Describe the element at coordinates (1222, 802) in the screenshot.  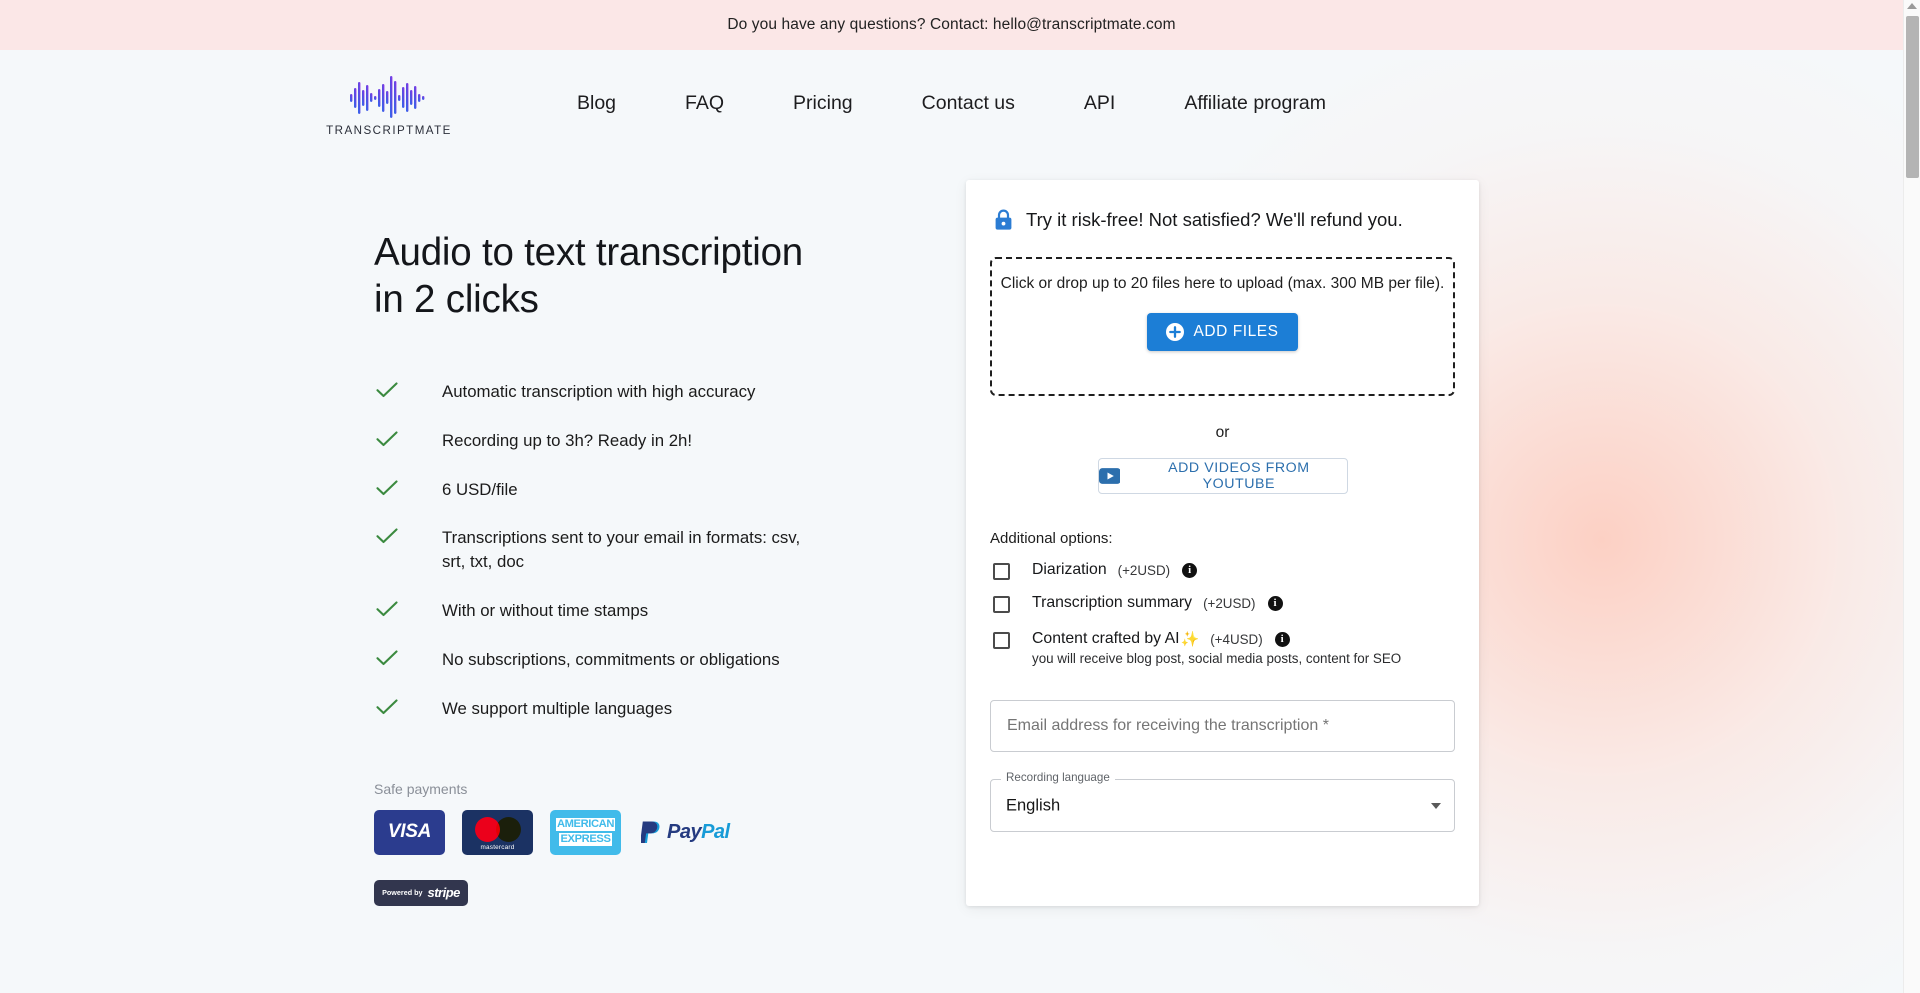
I see `recording-language-select: Recording language English` at that location.